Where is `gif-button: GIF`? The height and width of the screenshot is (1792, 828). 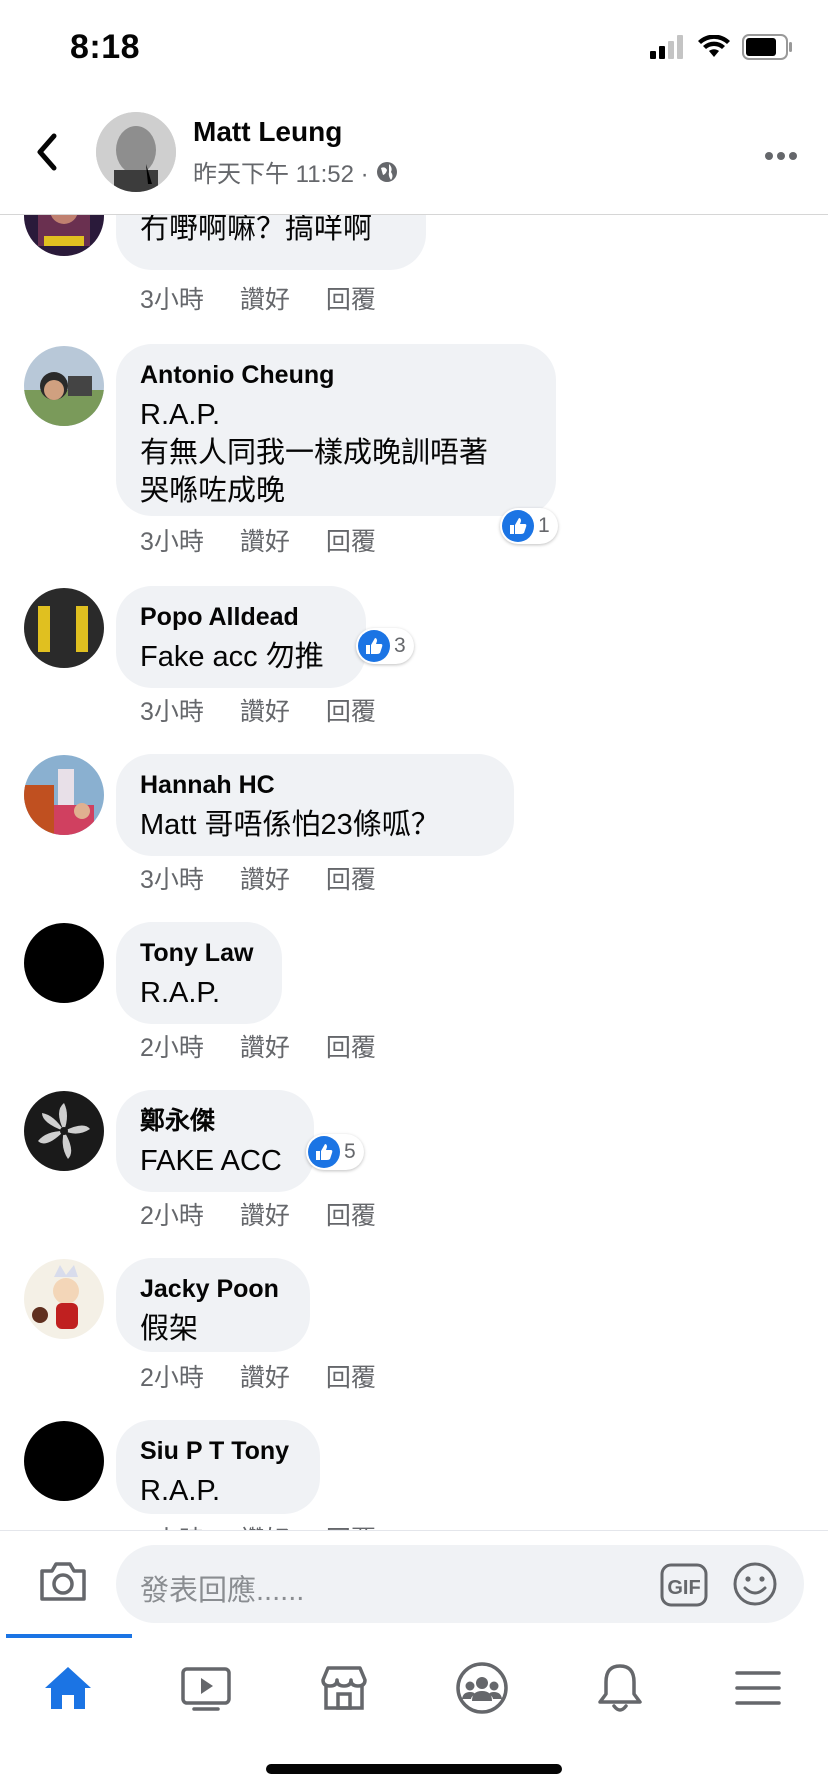 gif-button: GIF is located at coordinates (684, 1587).